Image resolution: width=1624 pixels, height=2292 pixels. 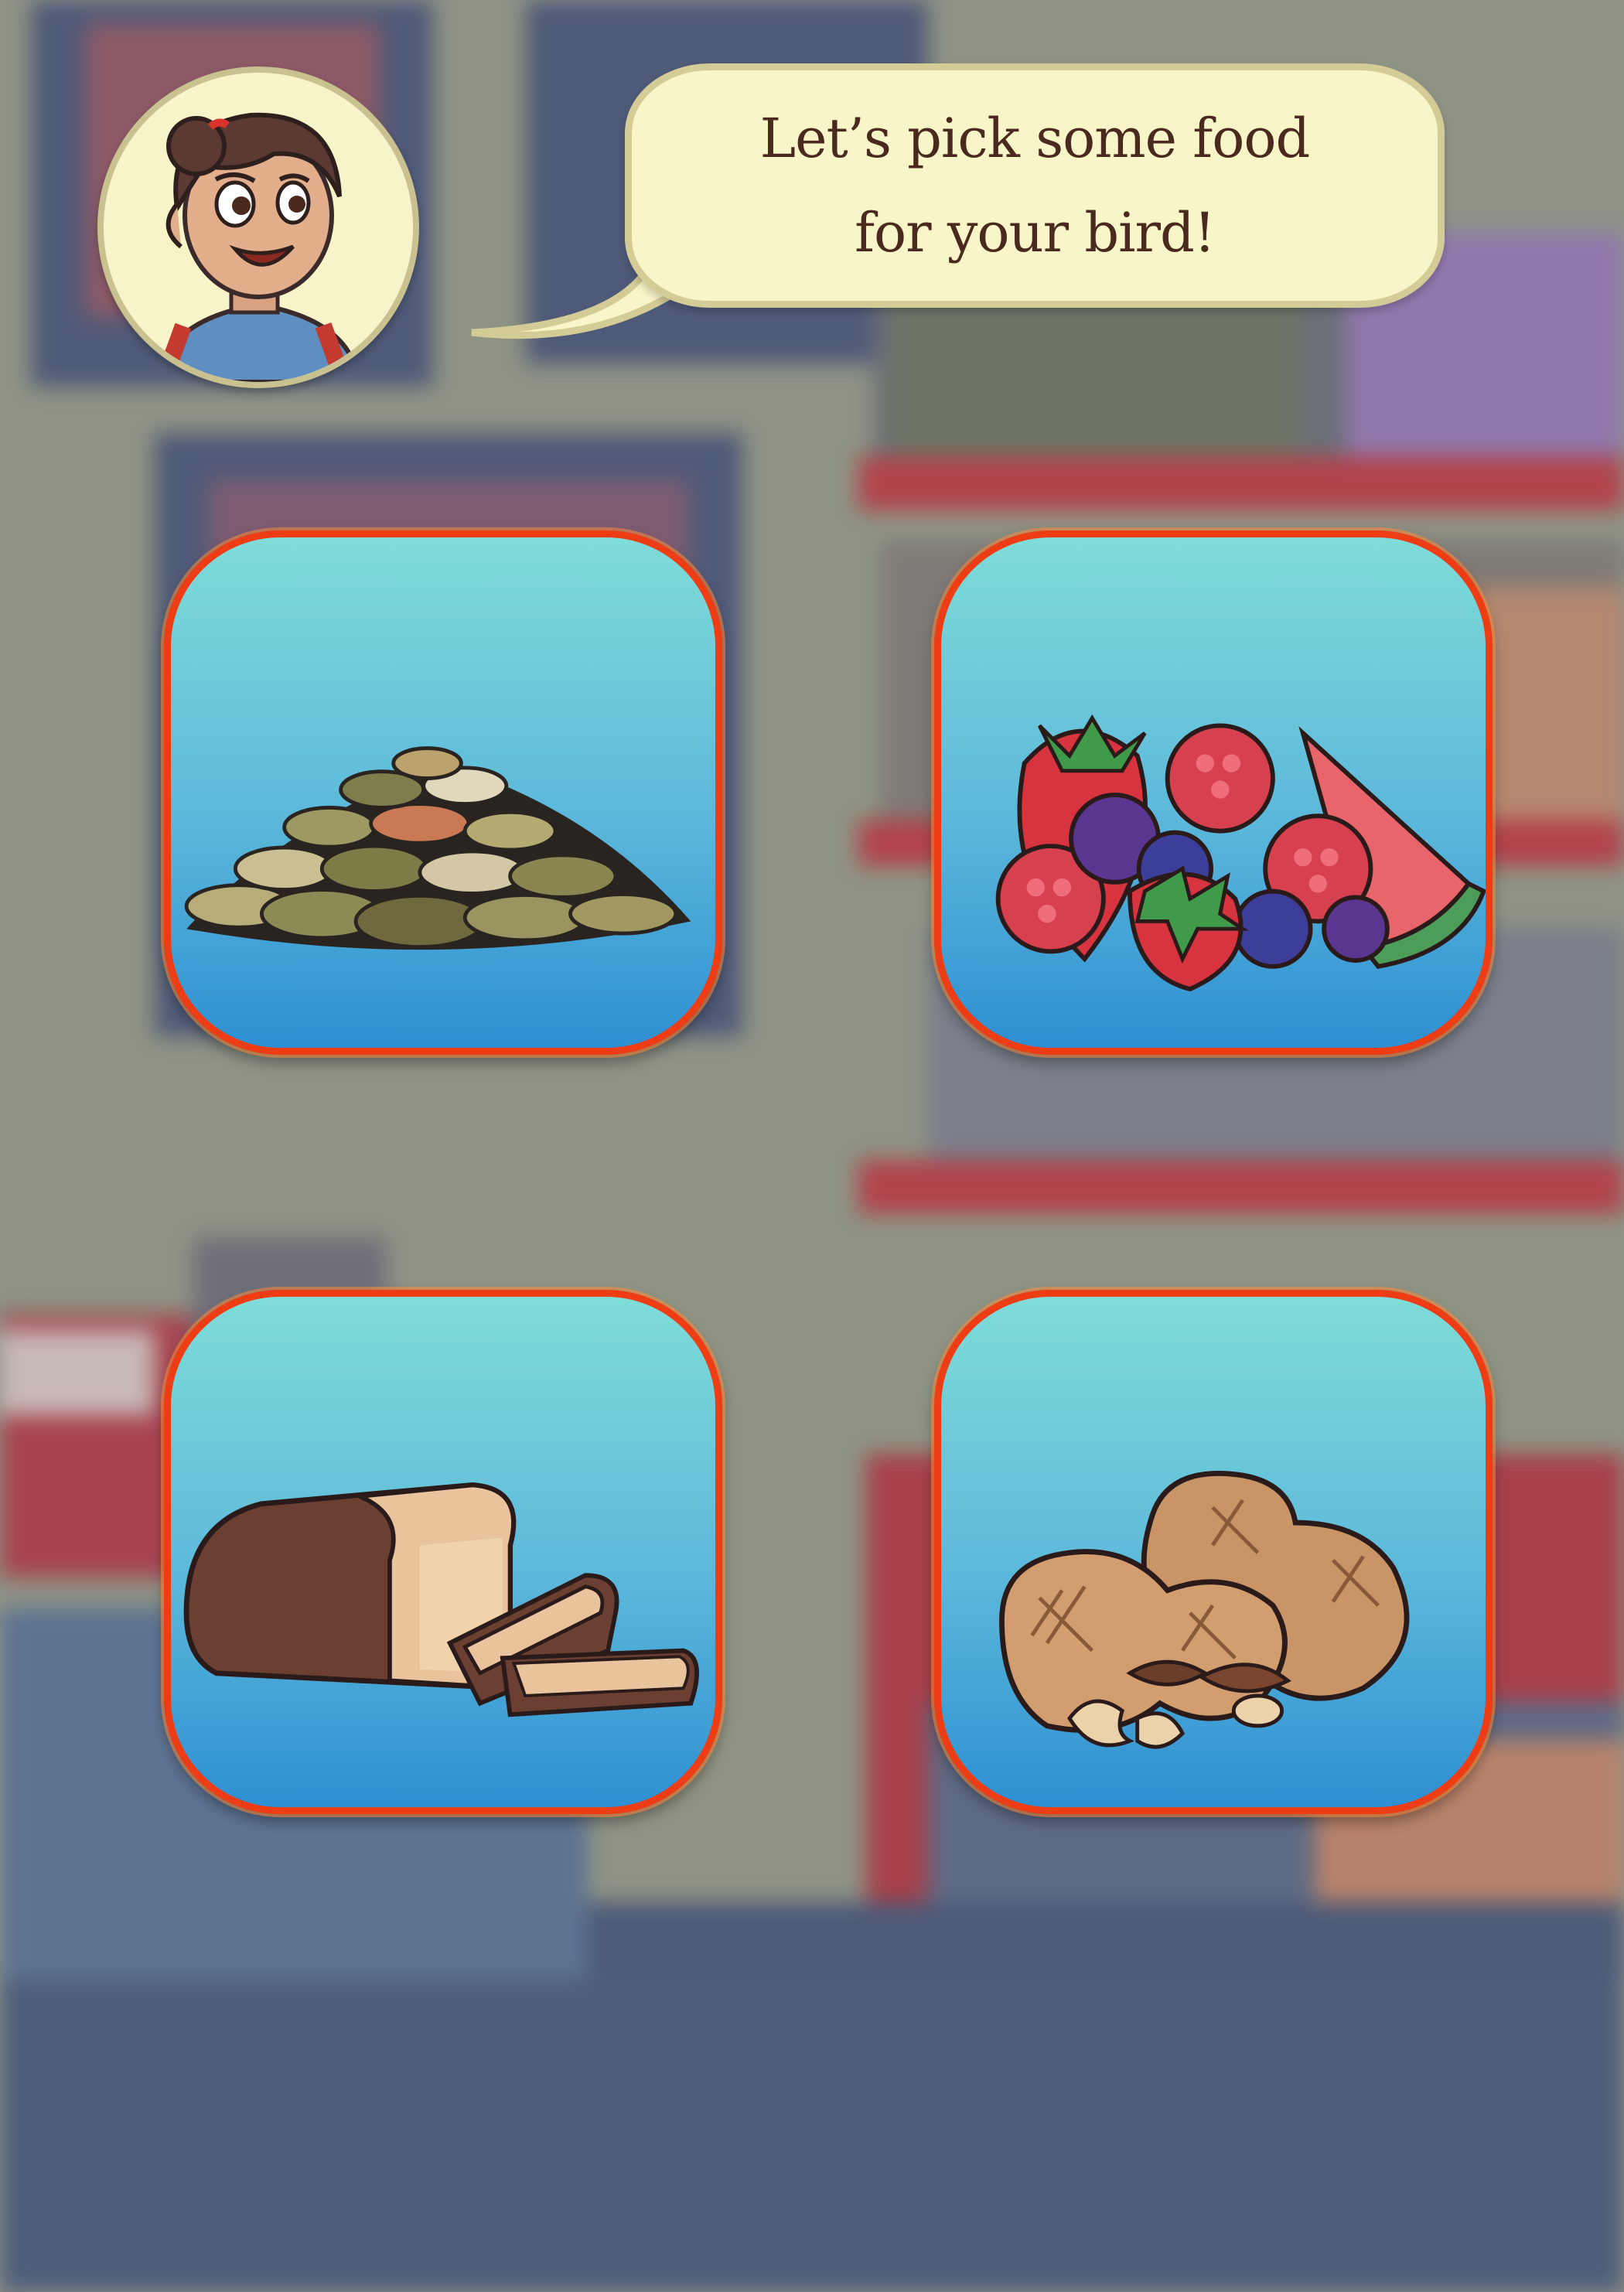 I want to click on dialog-text: Let’s pick some food for your bird!, so click(x=1035, y=186).